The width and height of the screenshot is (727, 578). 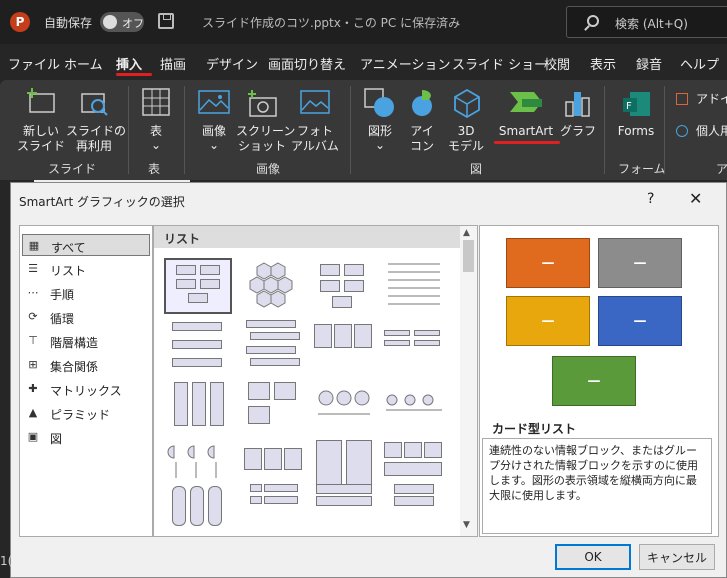 What do you see at coordinates (534, 429) in the screenshot?
I see `layout-name: カード型リスト` at bounding box center [534, 429].